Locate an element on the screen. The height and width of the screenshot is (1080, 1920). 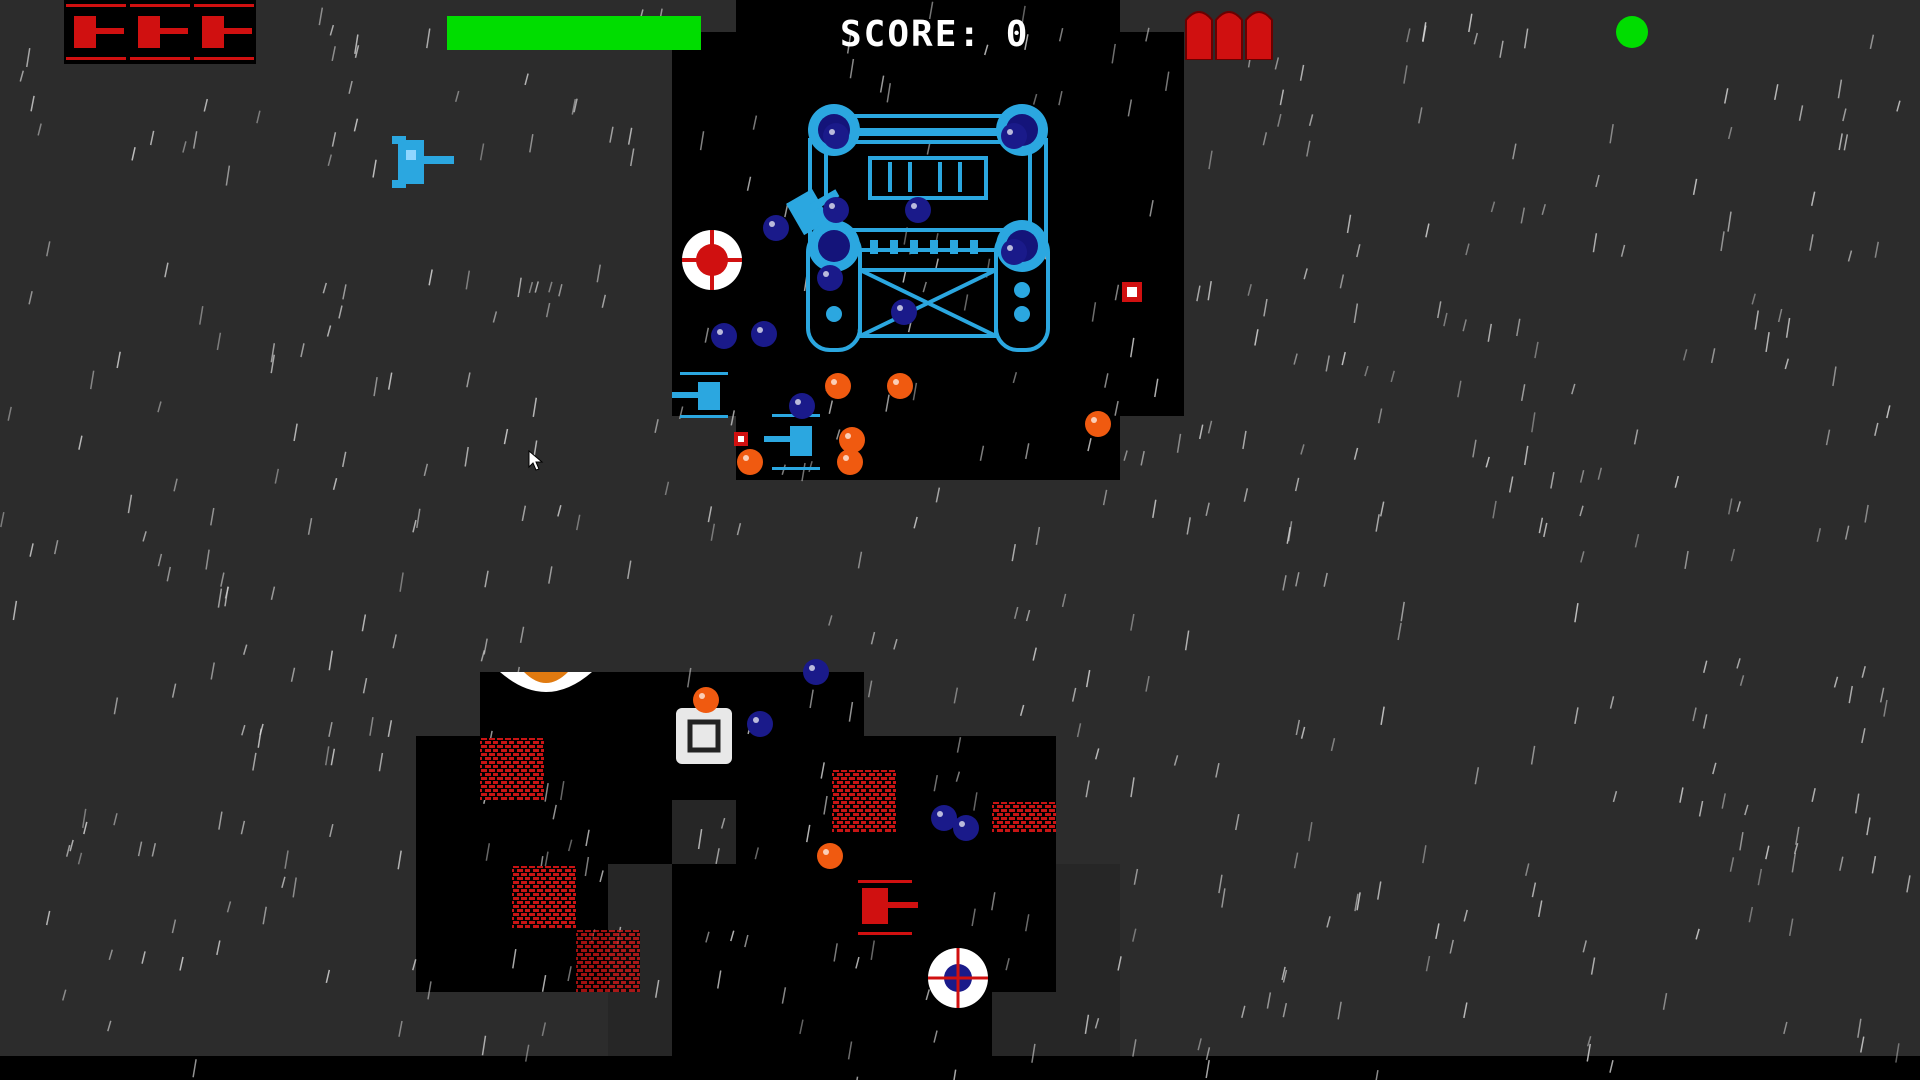
health-bar is located at coordinates (574, 33).